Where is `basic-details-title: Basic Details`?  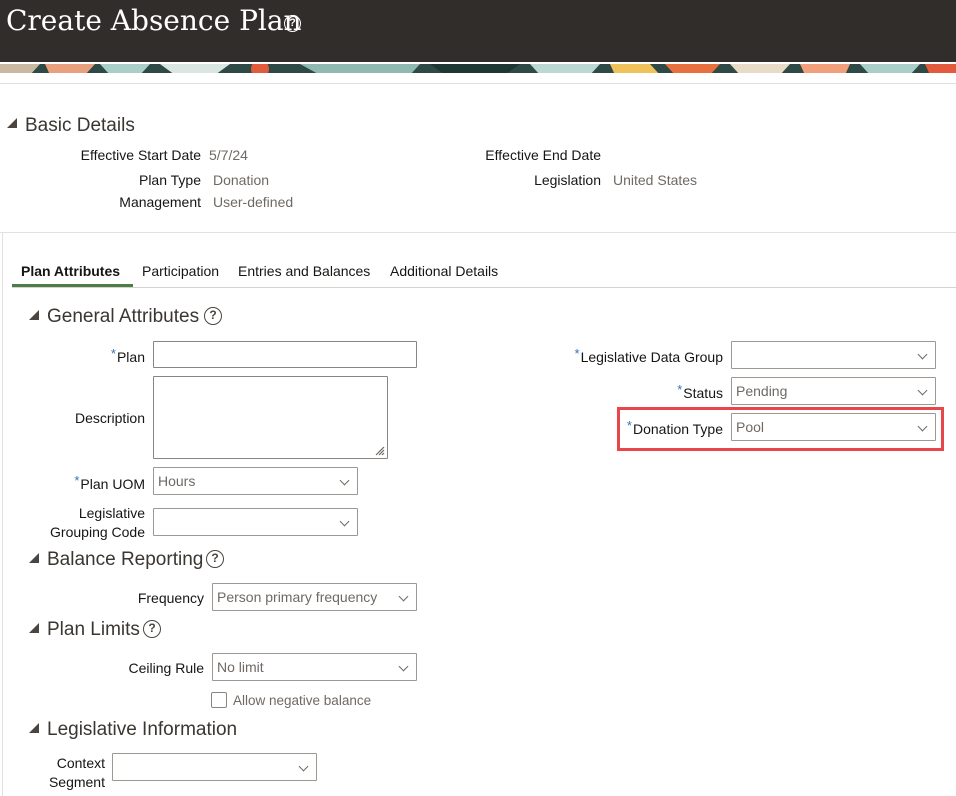 basic-details-title: Basic Details is located at coordinates (80, 125).